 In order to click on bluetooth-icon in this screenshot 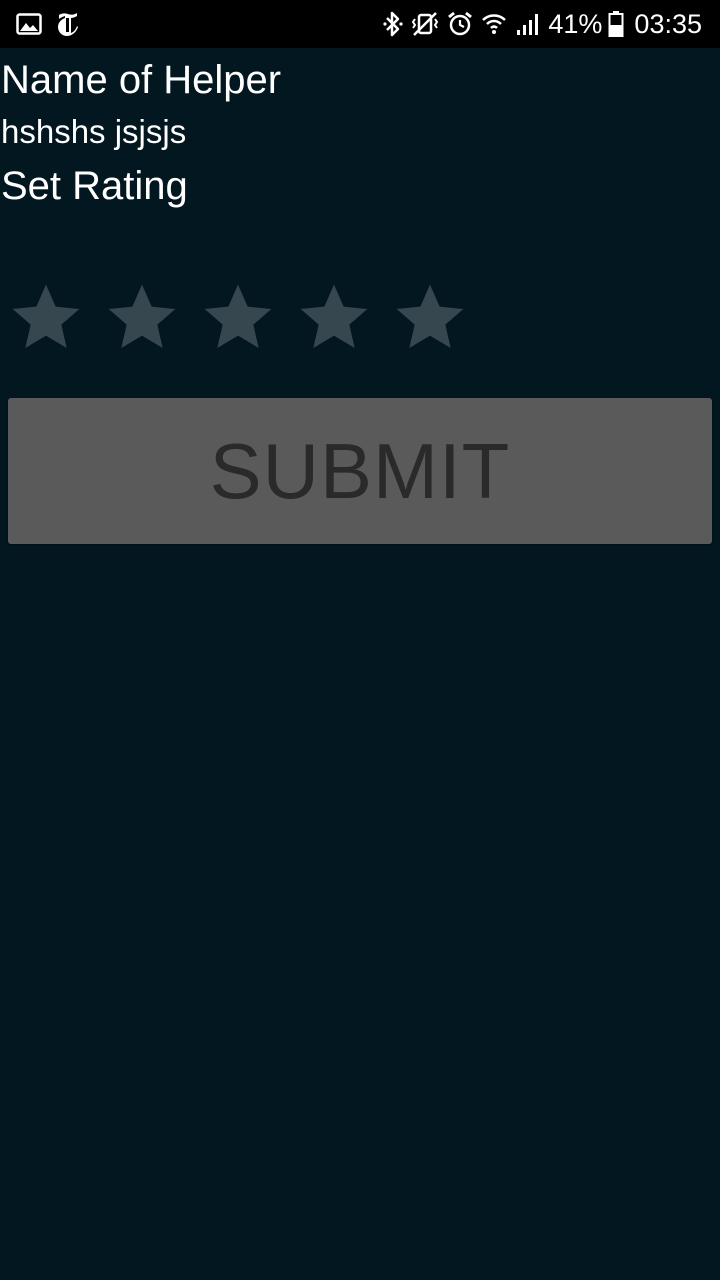, I will do `click(393, 24)`.